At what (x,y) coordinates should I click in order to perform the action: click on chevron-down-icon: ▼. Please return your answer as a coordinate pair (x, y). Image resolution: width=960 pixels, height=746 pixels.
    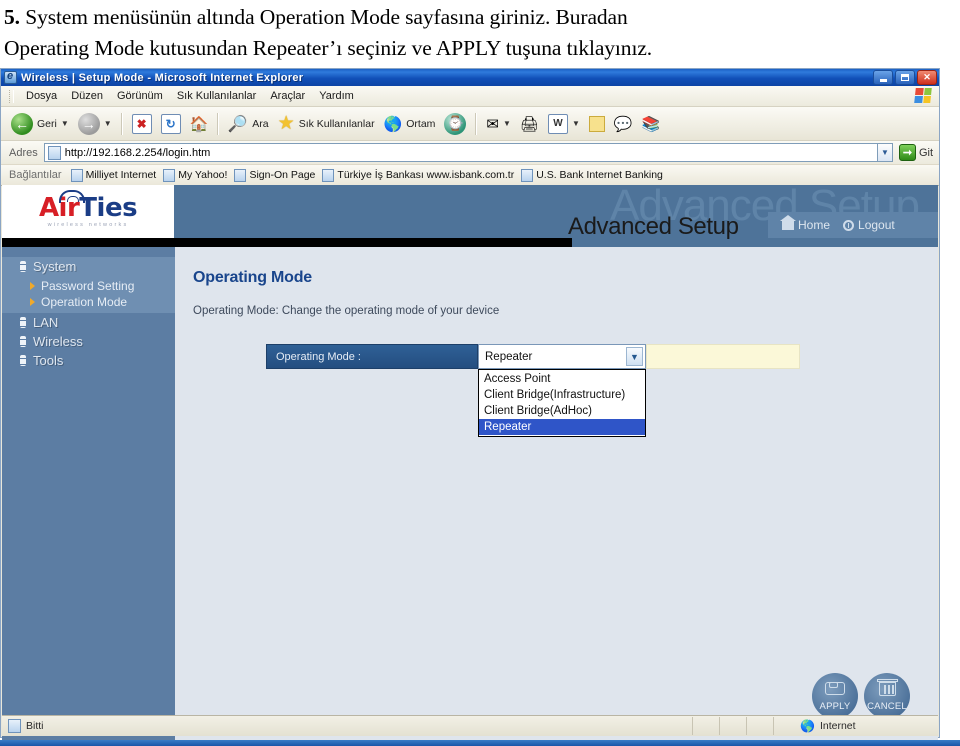
    Looking at the image, I should click on (634, 356).